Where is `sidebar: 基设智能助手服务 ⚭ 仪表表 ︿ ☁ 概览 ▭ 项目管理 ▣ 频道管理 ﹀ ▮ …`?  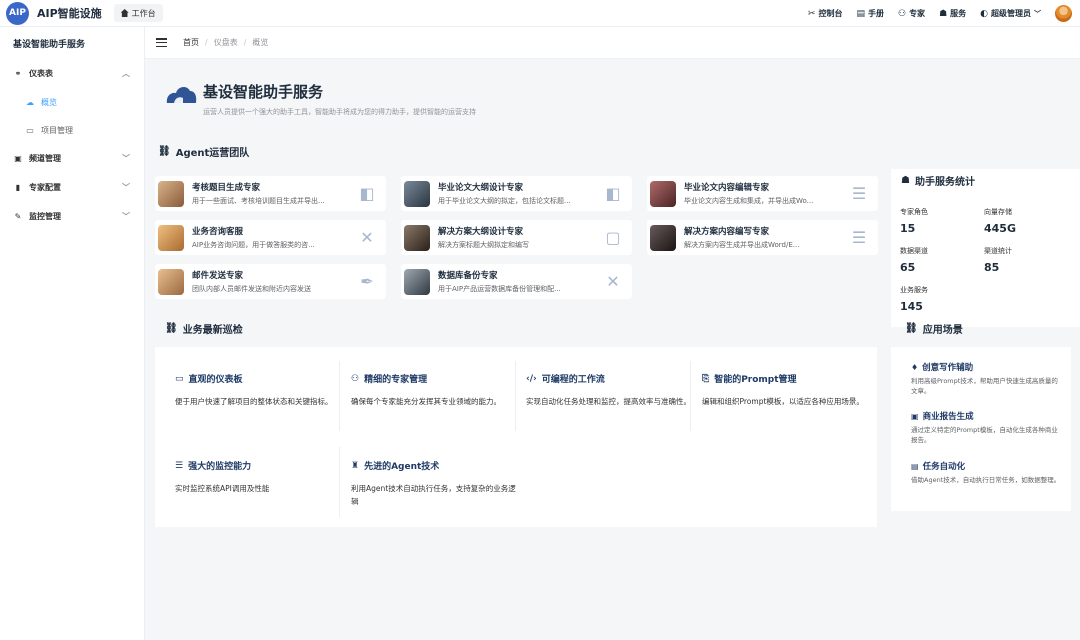 sidebar: 基设智能助手服务 ⚭ 仪表表 ︿ ☁ 概览 ▭ 项目管理 ▣ 频道管理 ﹀ ▮ … is located at coordinates (72, 333).